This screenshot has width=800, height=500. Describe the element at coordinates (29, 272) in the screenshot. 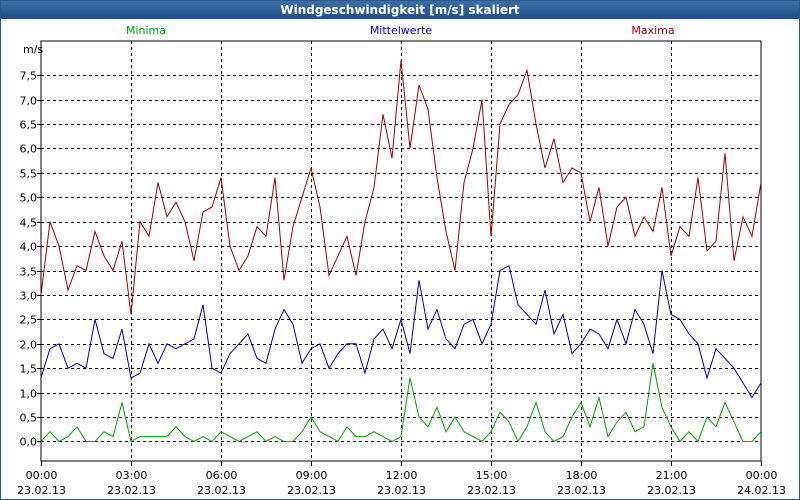

I see `y-tick-label: 3,5` at that location.